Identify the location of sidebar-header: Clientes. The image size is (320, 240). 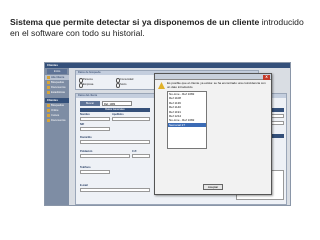
(57, 65).